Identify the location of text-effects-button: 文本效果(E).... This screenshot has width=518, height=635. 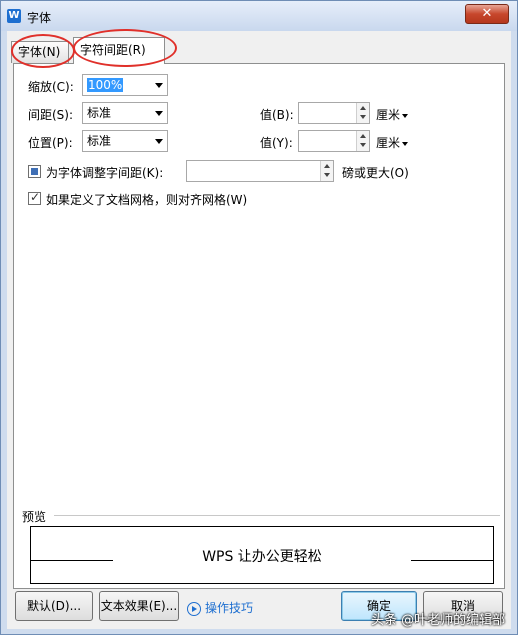
(139, 606).